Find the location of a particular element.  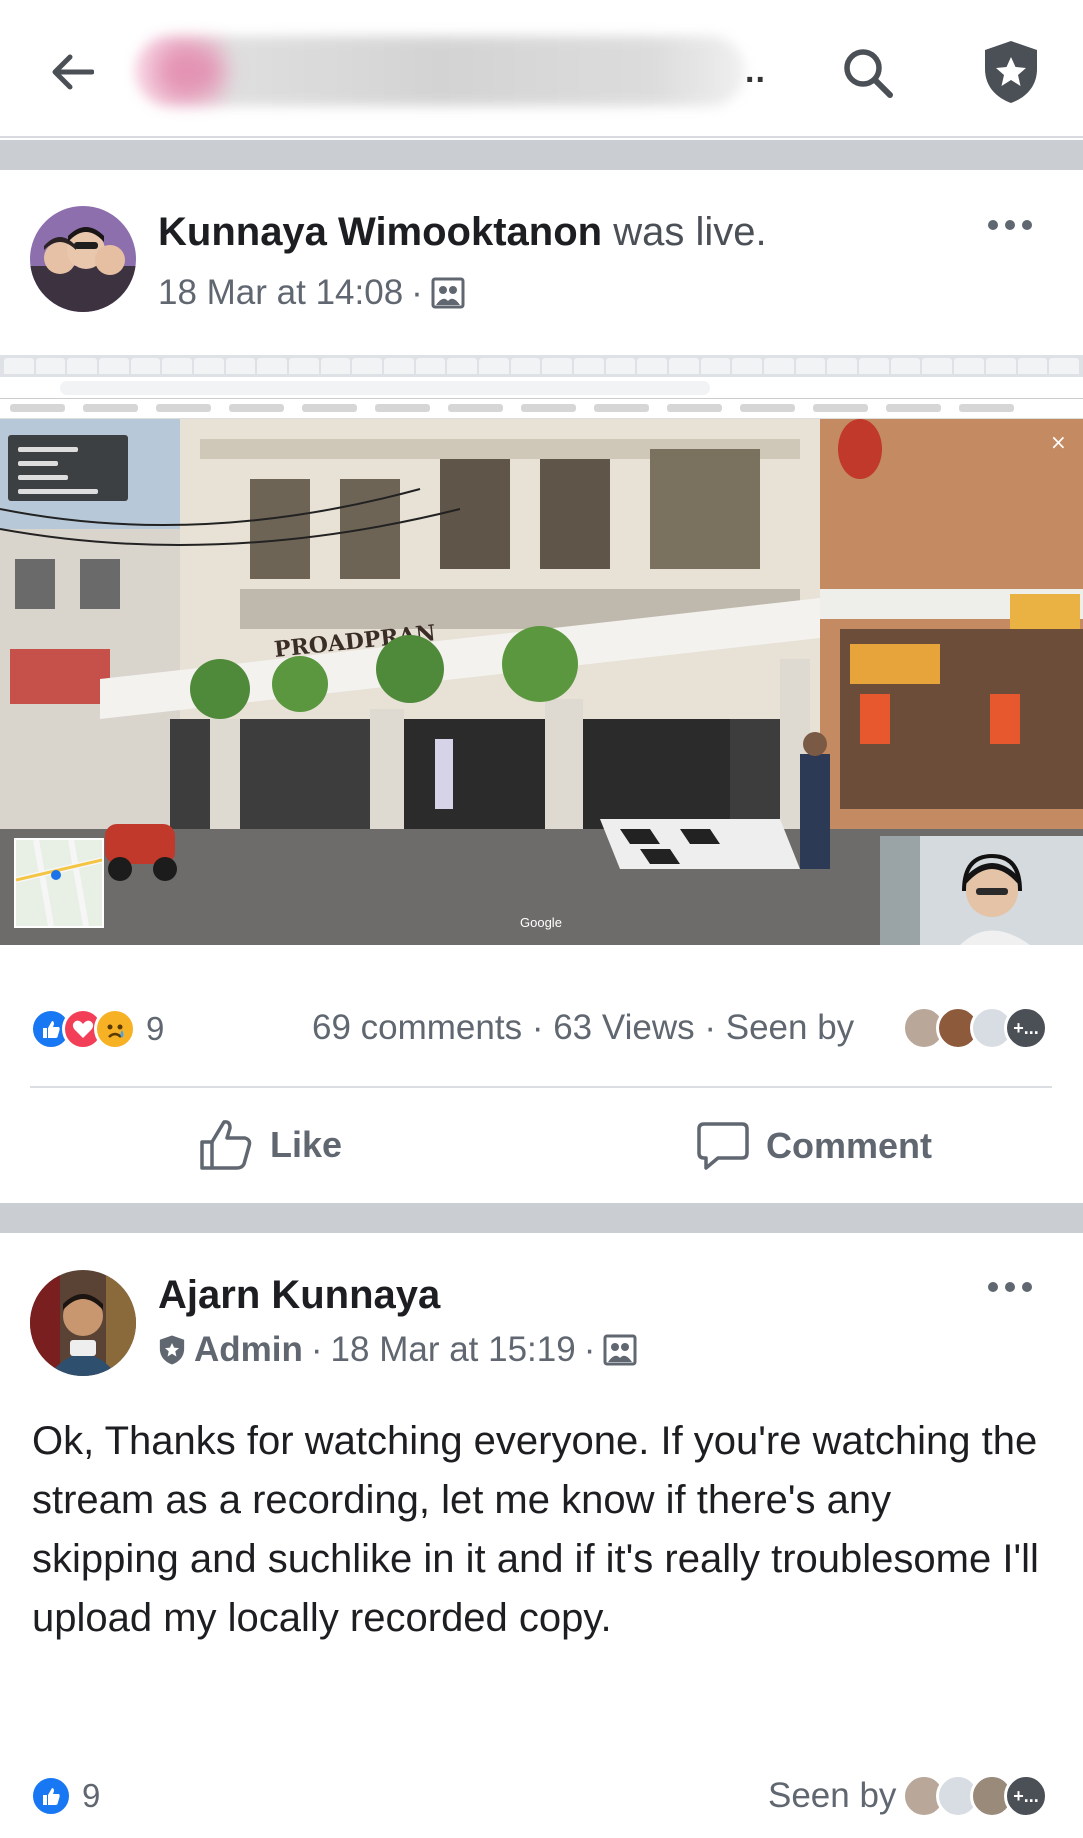

stream-watermark: Google is located at coordinates (541, 922).